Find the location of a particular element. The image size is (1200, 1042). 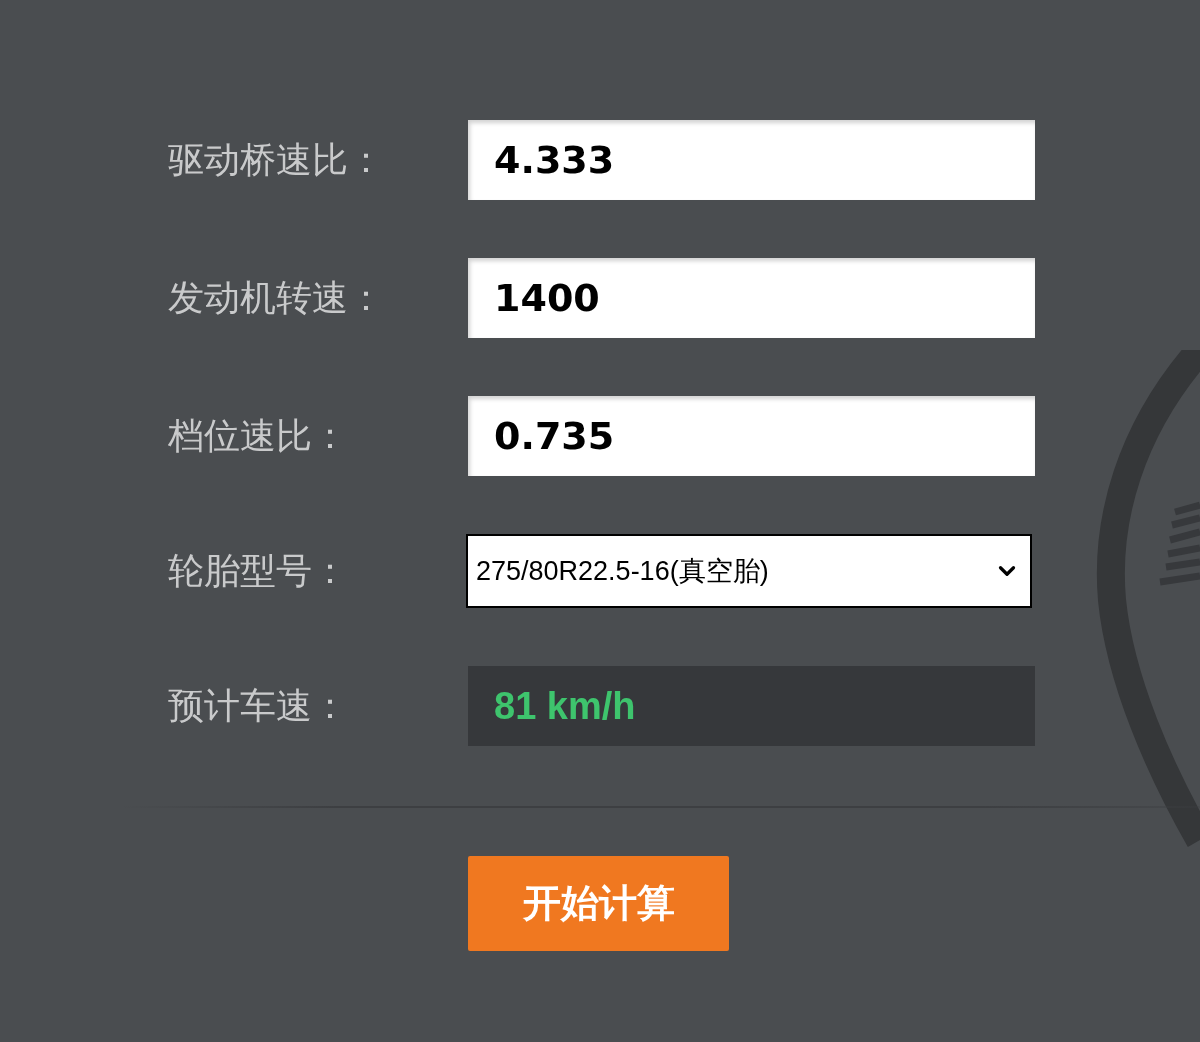

input-field: 1400 is located at coordinates (751, 298).